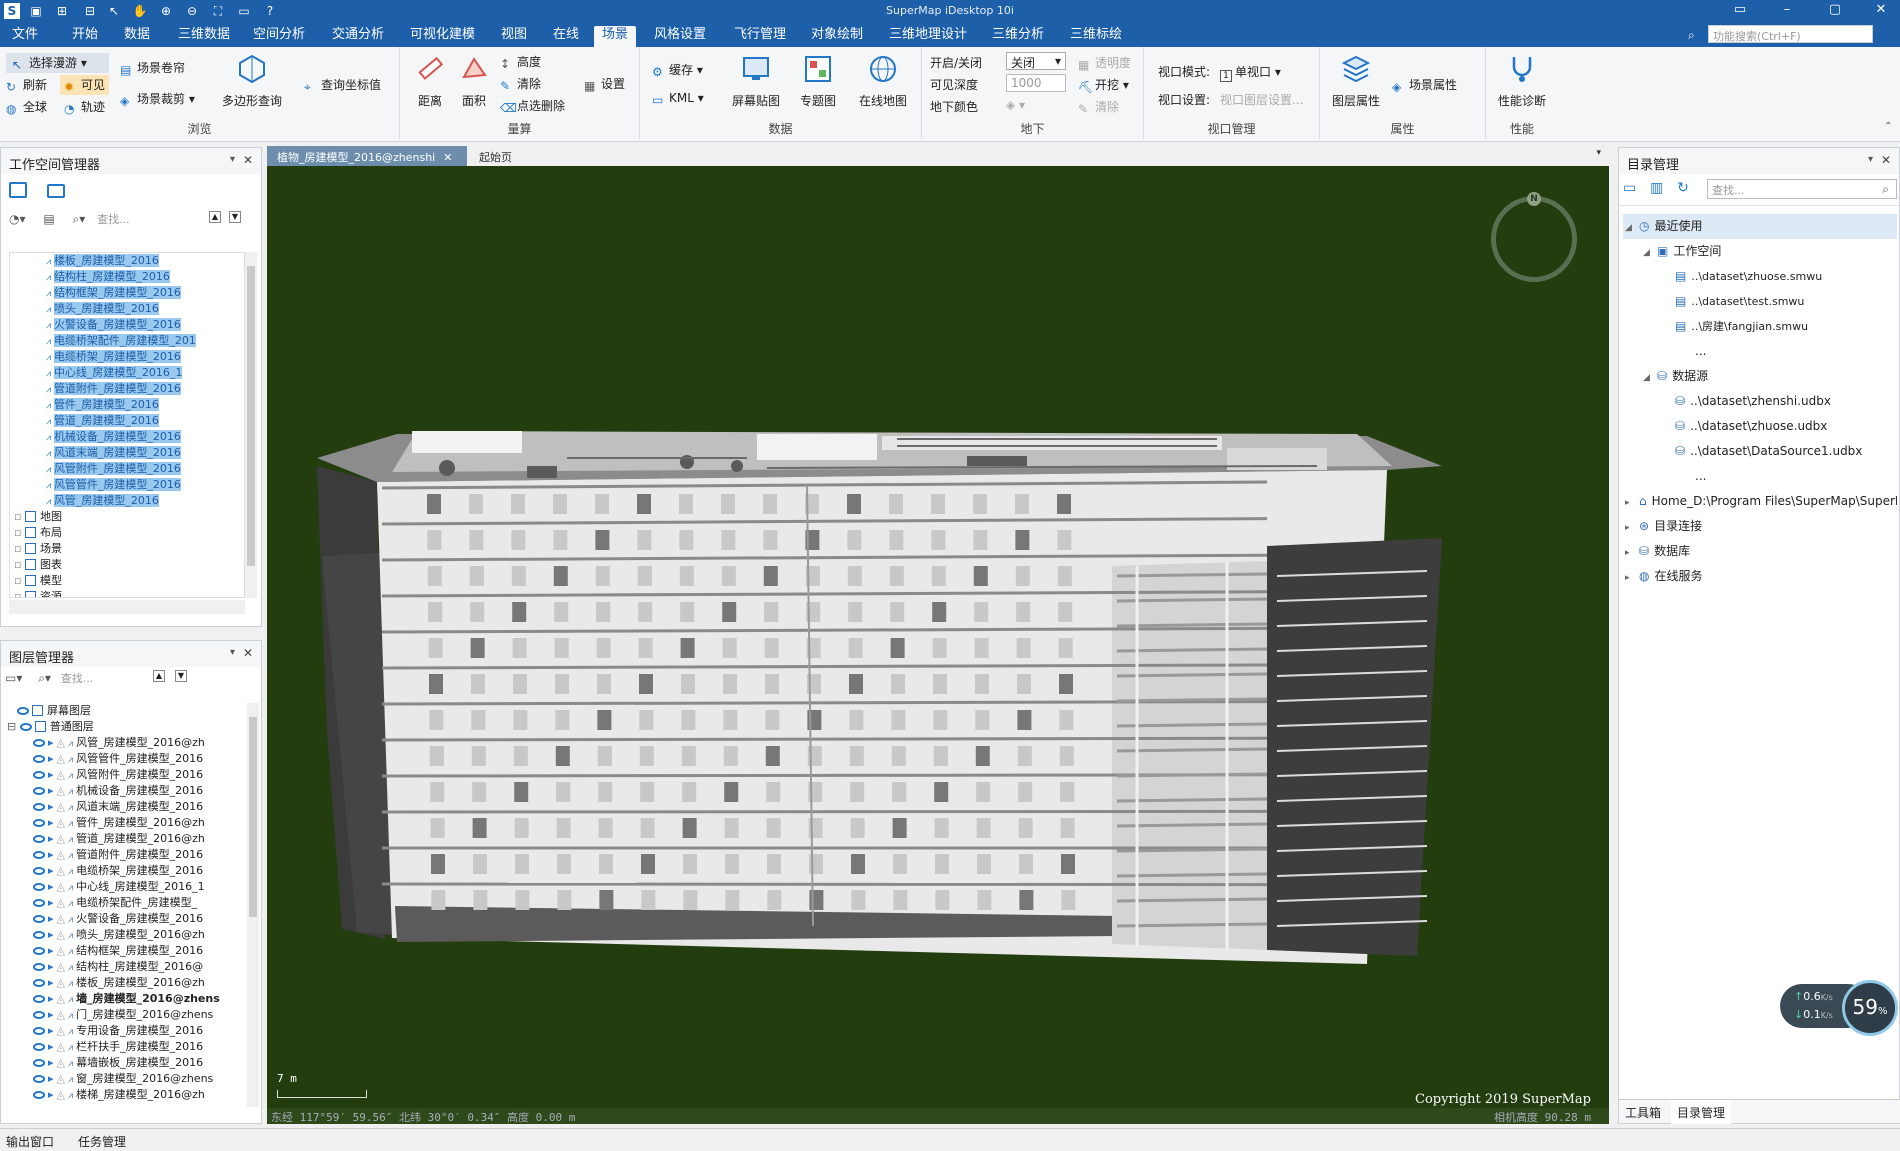  What do you see at coordinates (125, 791) in the screenshot?
I see `layer-item: ▸ ◬ ⩘ 机械设备_房建模型_2016` at bounding box center [125, 791].